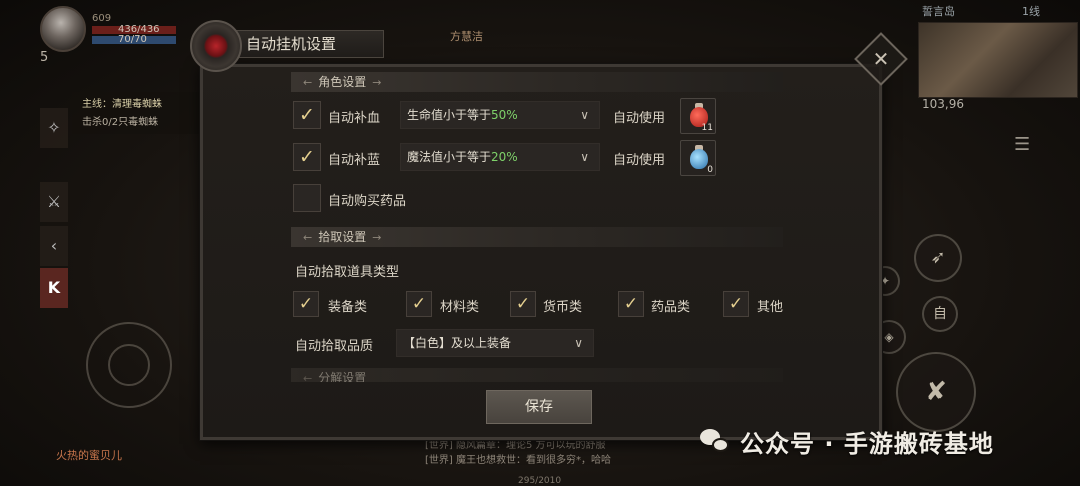 The image size is (1080, 486). I want to click on quest-tab-icon: ✧, so click(54, 128).